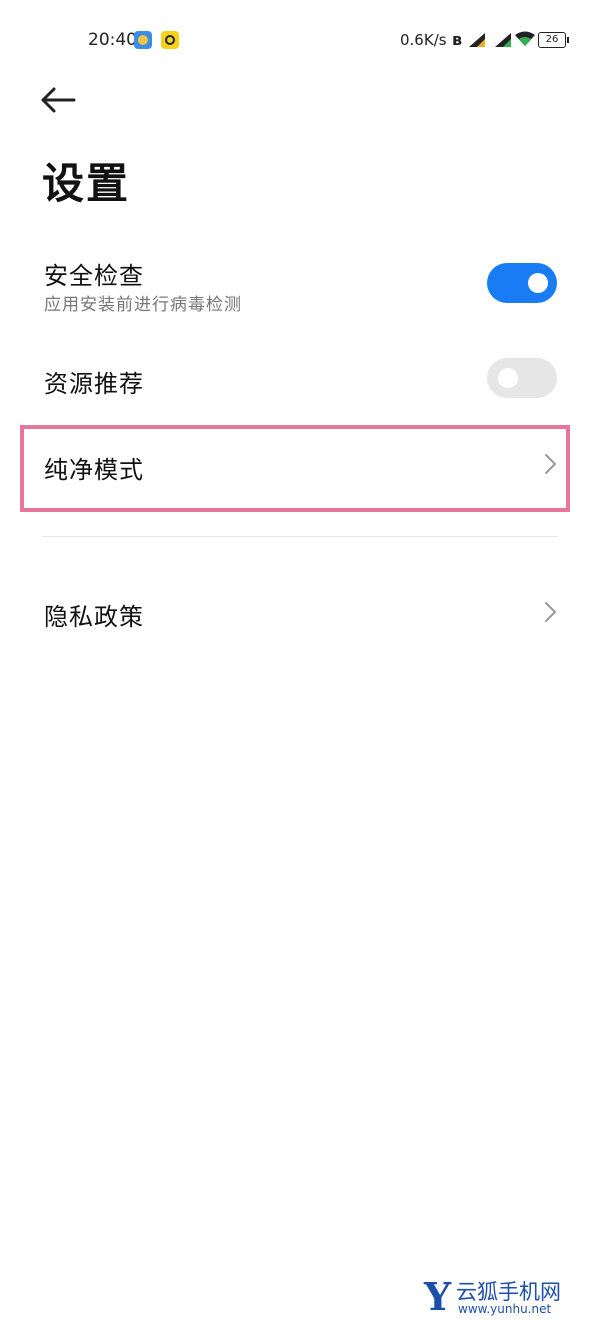 The width and height of the screenshot is (600, 1333). Describe the element at coordinates (423, 40) in the screenshot. I see `network-speed: 0.6K/s` at that location.